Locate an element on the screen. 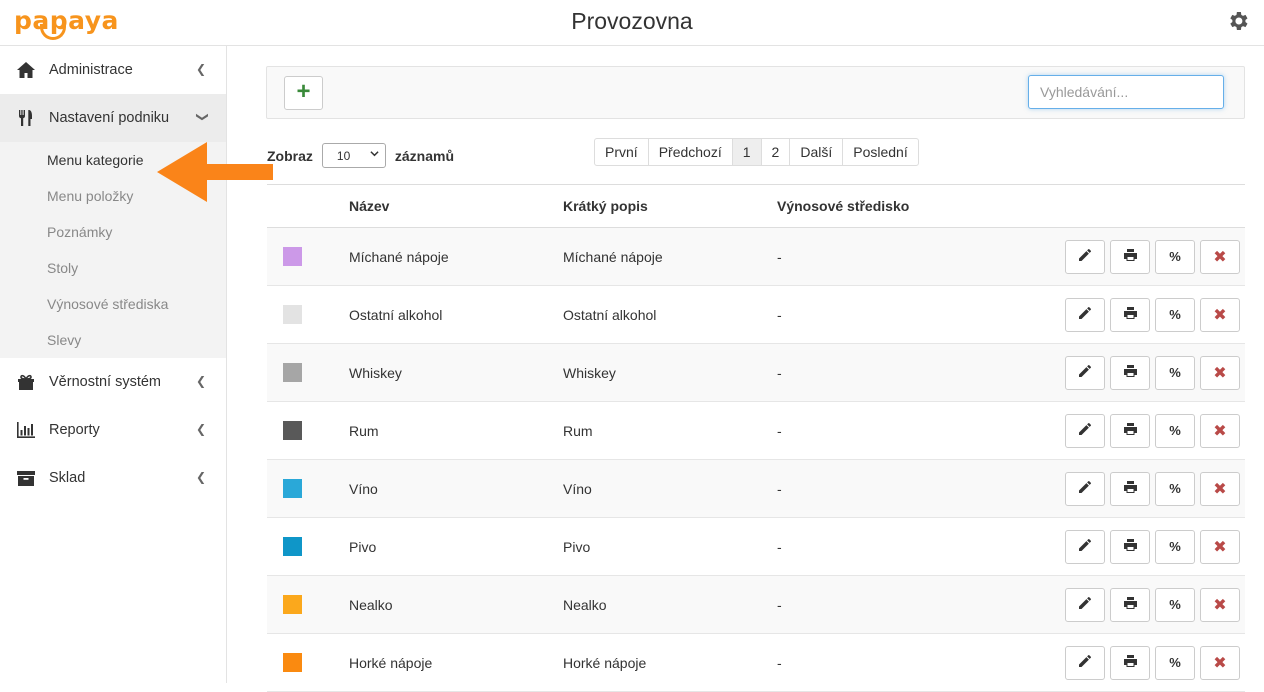 The width and height of the screenshot is (1264, 692). pager-next: Další is located at coordinates (817, 152).